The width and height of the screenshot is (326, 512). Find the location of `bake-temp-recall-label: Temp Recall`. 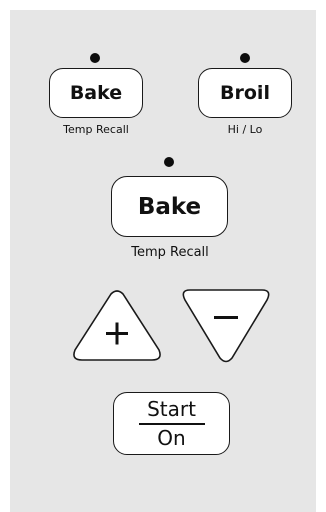

bake-temp-recall-label: Temp Recall is located at coordinates (96, 129).